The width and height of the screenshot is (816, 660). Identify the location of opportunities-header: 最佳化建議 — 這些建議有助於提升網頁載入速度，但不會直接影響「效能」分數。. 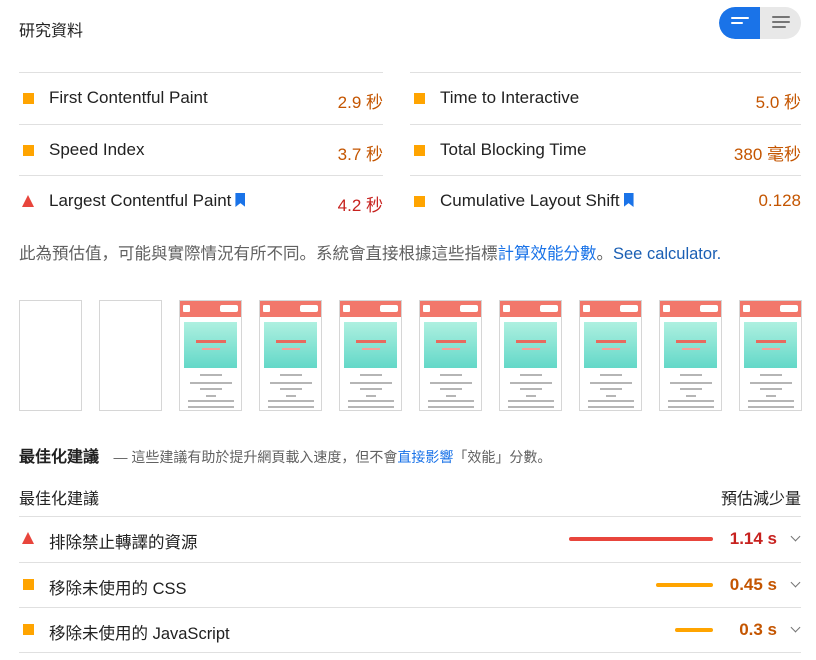
(285, 455).